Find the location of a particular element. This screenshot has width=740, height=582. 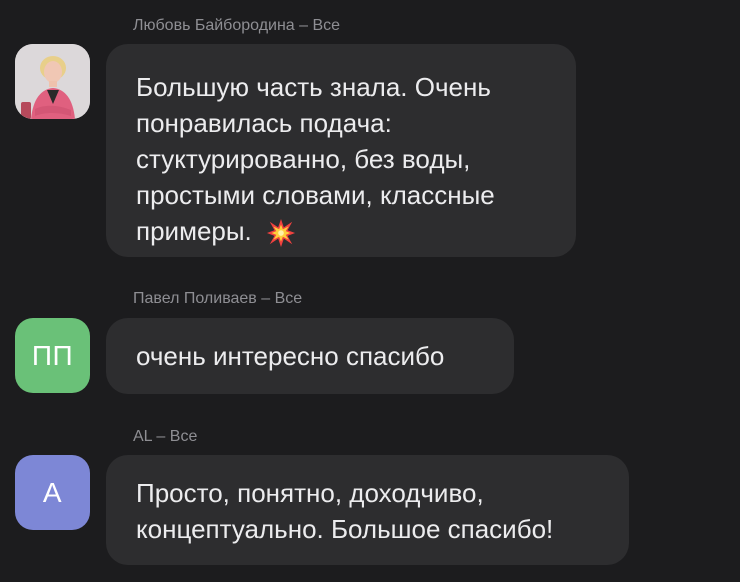

message-sender-line: AL – Все is located at coordinates (165, 436).